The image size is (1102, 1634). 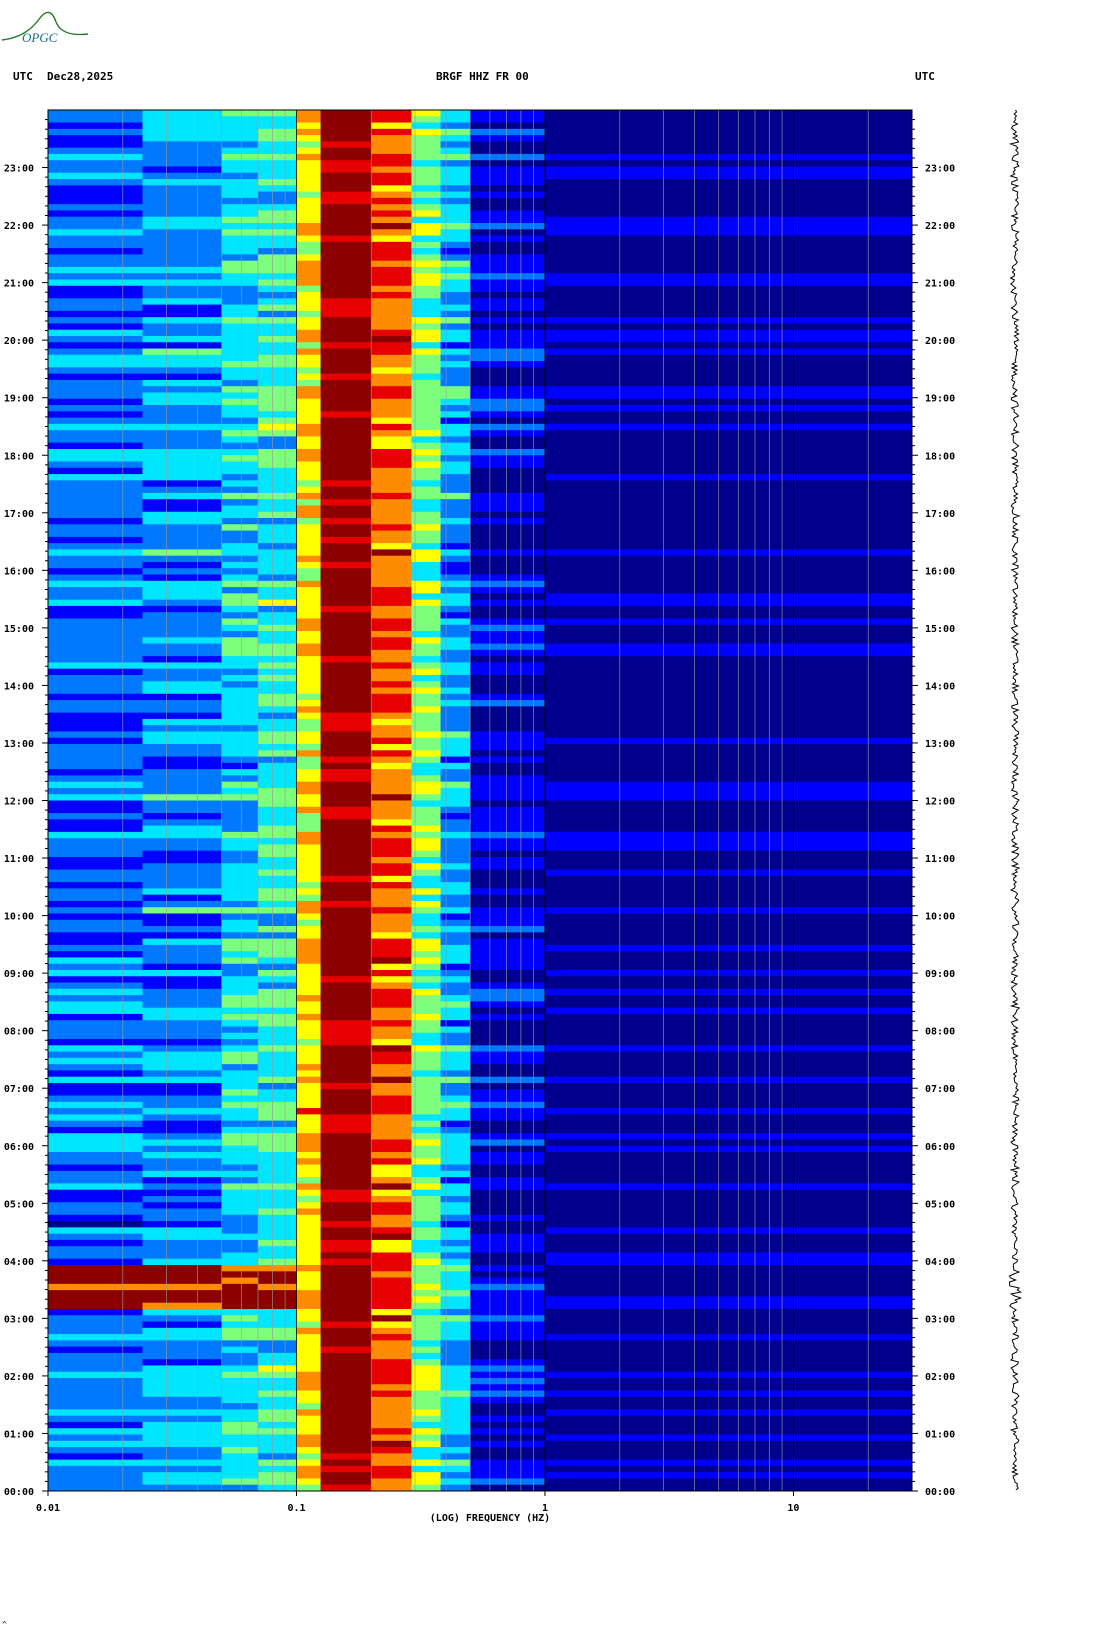 I want to click on y-tick-label-left: 06:00, so click(x=19, y=1147).